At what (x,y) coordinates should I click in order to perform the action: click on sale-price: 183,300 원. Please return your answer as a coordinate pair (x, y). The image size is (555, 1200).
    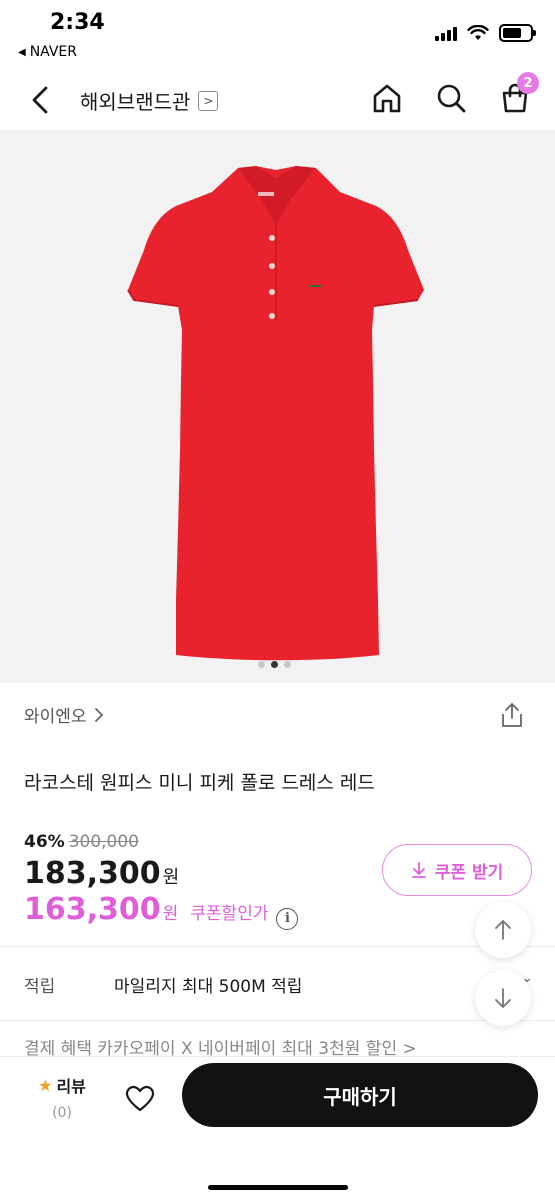
    Looking at the image, I should click on (101, 873).